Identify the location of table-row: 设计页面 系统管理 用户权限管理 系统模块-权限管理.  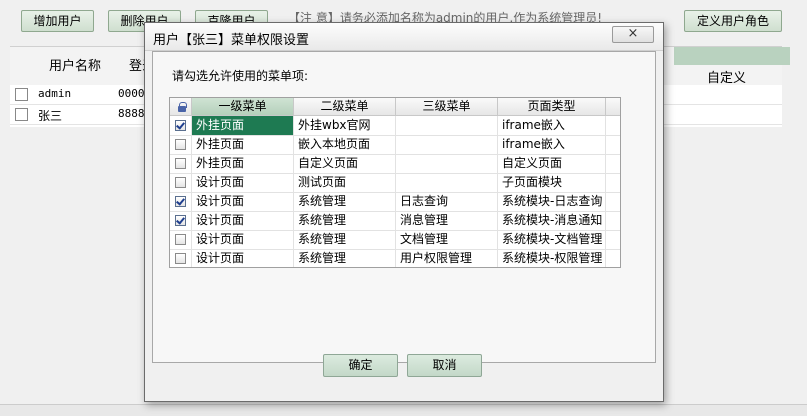
(395, 258).